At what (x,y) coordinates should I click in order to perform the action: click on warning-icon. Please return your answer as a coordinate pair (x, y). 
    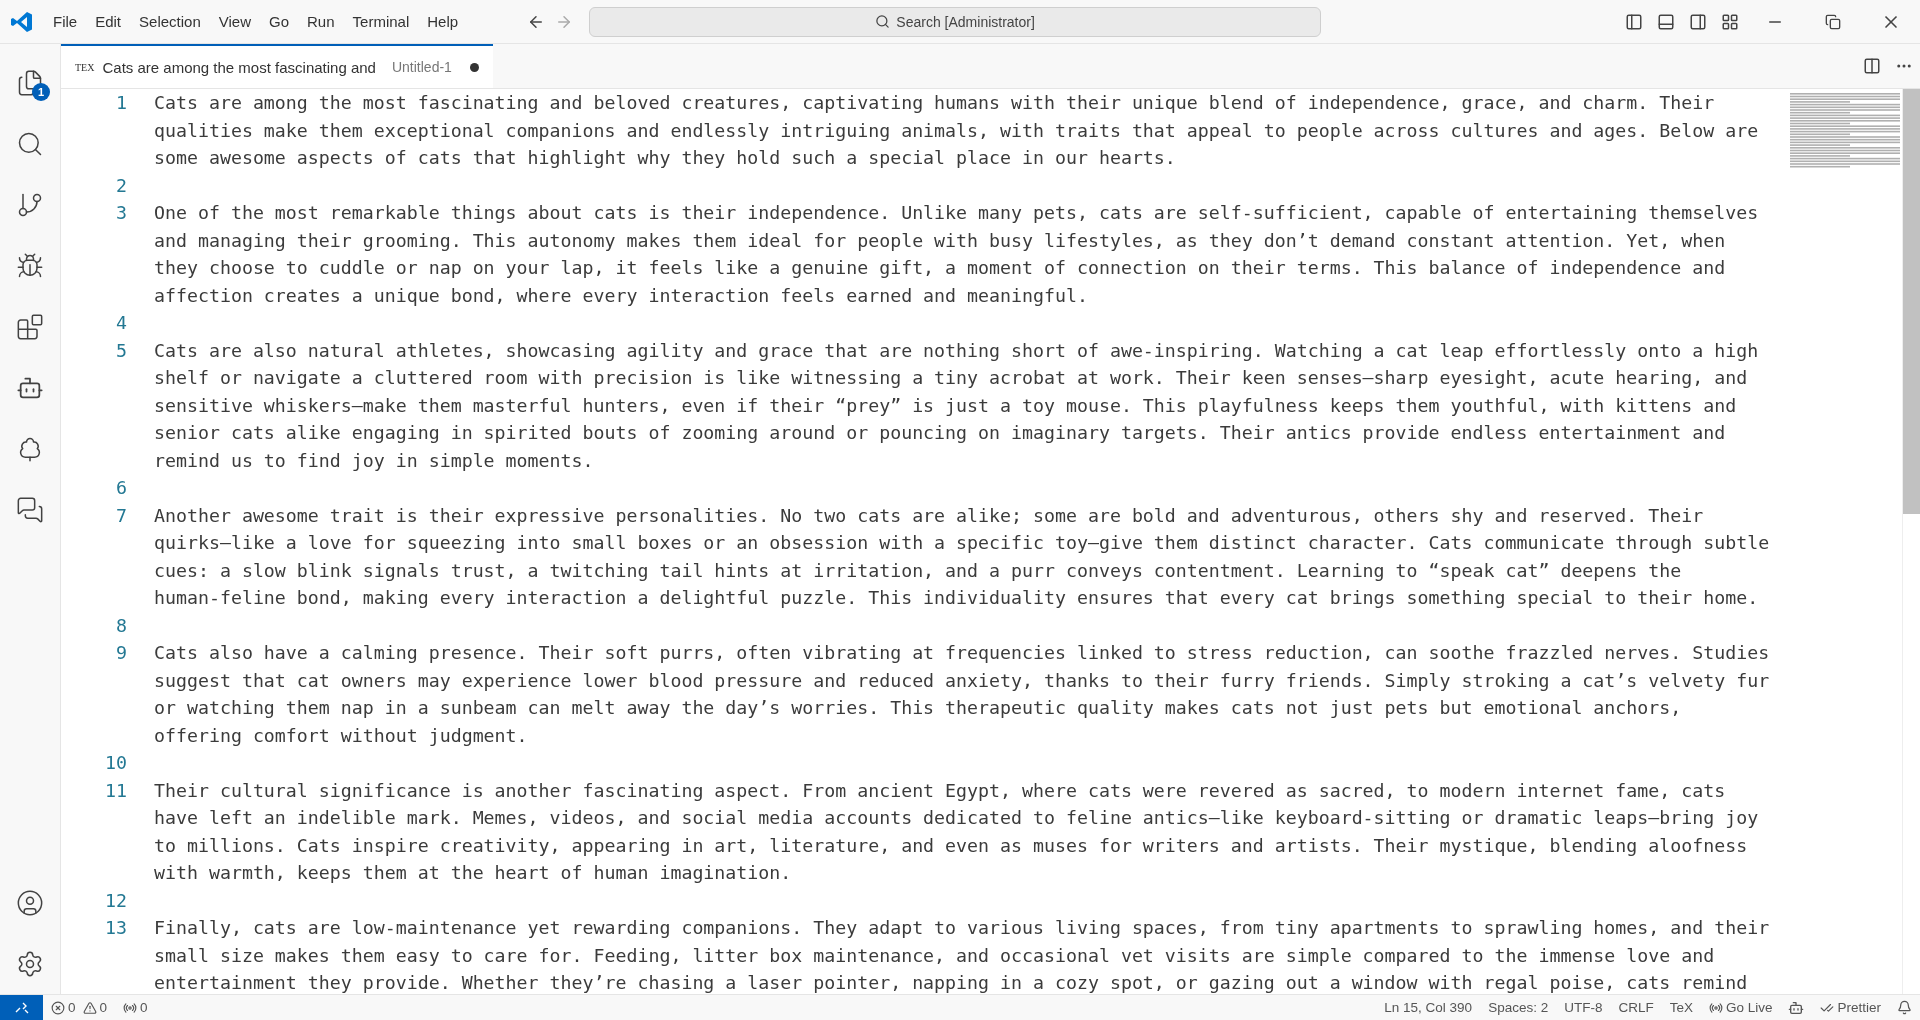
    Looking at the image, I should click on (89, 1007).